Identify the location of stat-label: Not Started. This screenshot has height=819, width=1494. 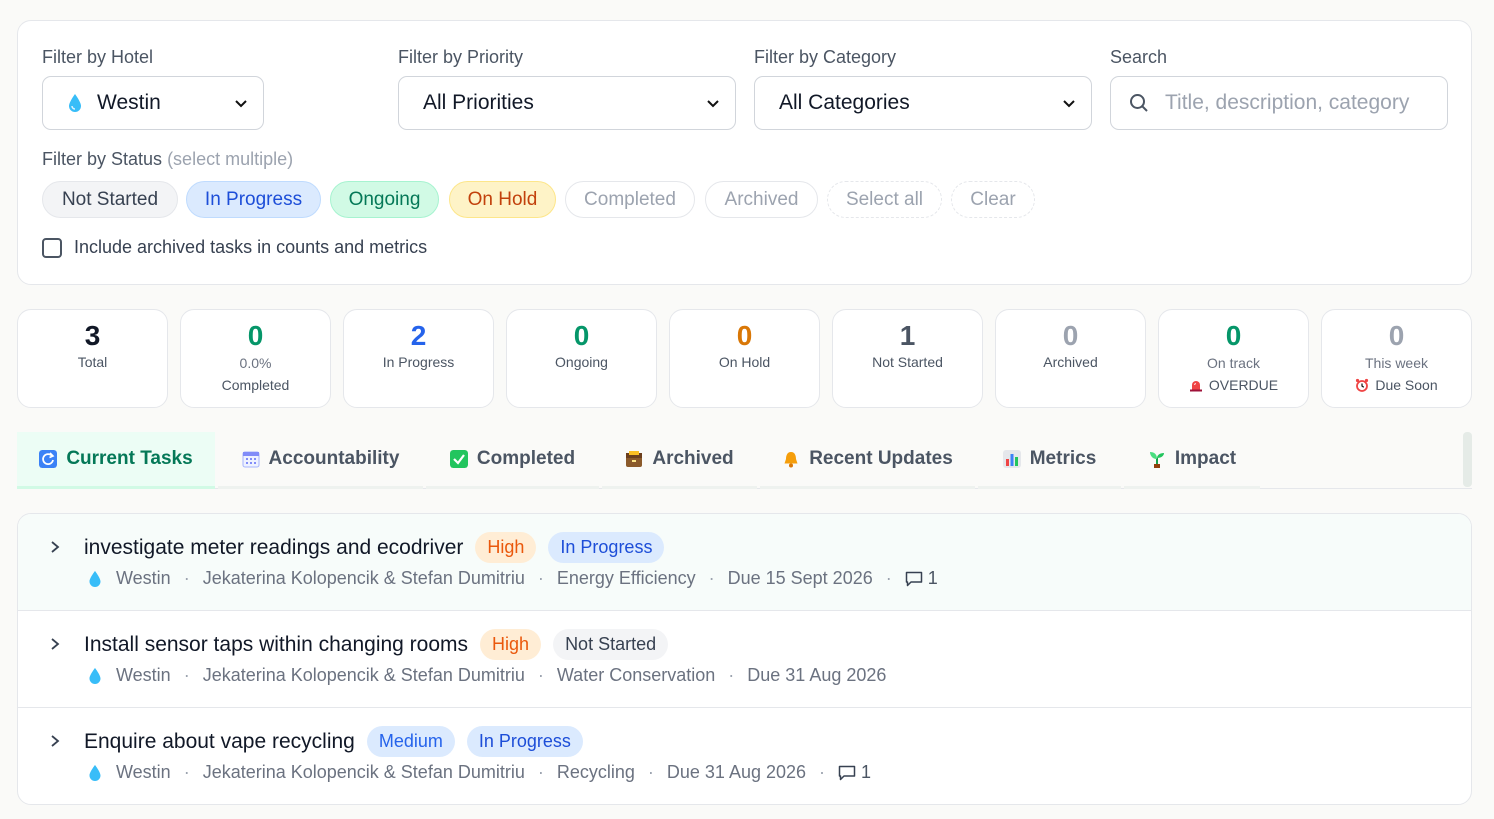
(907, 362).